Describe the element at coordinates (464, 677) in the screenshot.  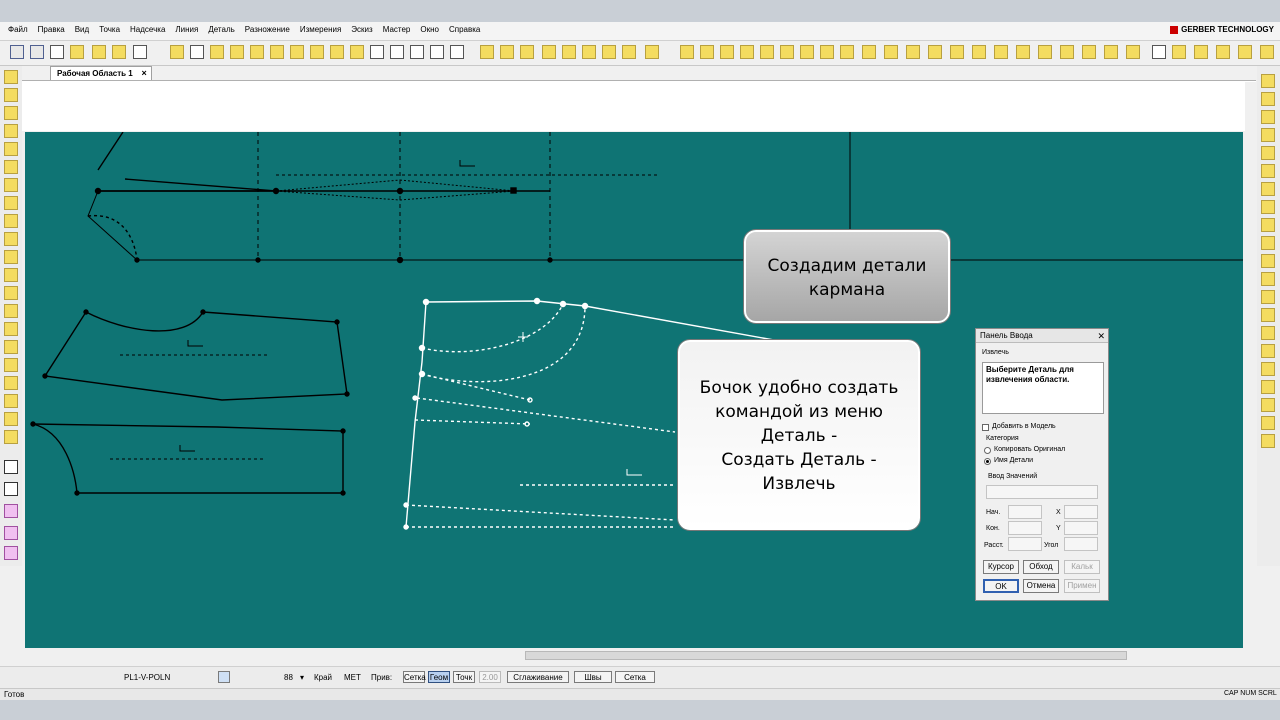
I see `snap-point-button: Точк` at that location.